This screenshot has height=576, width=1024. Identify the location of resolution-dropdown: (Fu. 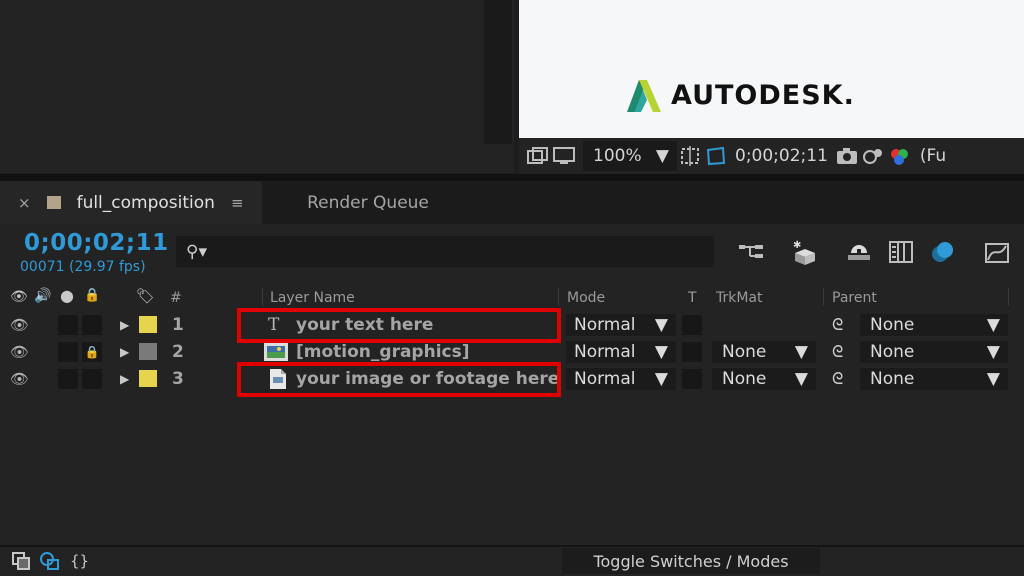
(933, 156).